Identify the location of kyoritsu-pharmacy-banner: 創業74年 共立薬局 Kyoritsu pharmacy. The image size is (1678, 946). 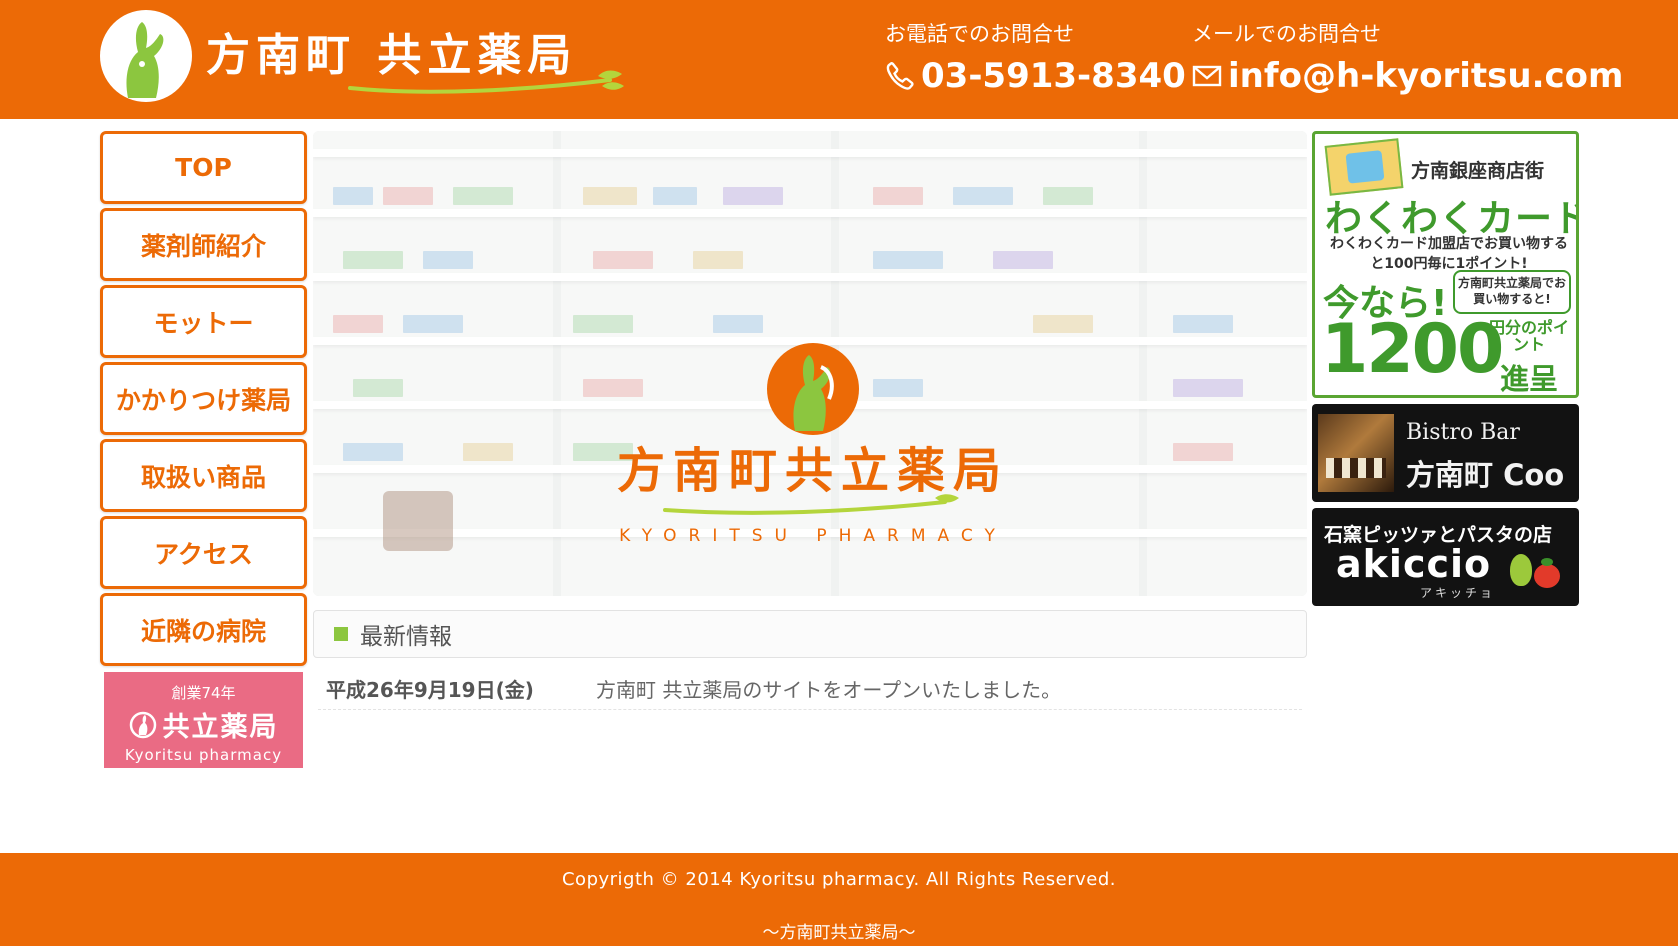
(203, 720).